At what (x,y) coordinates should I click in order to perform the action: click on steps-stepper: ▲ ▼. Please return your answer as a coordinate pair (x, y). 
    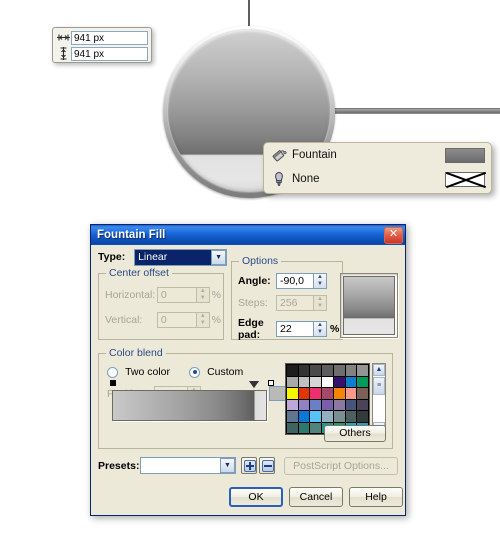
    Looking at the image, I should click on (320, 303).